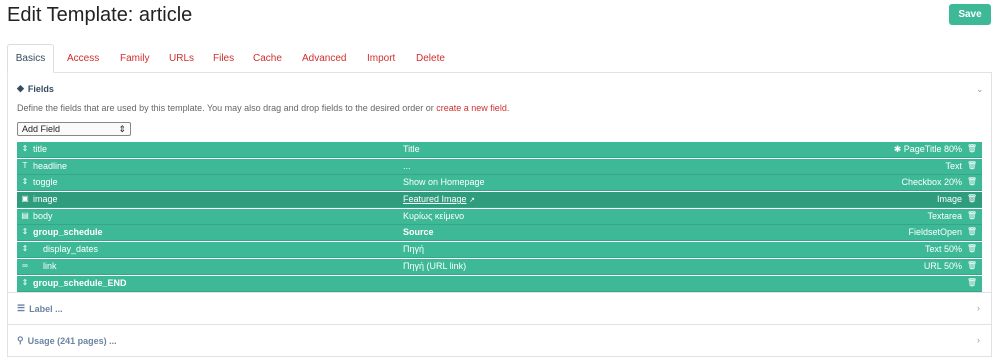 Image resolution: width=1000 pixels, height=362 pixels. Describe the element at coordinates (472, 108) in the screenshot. I see `create-field-link: create a new field.` at that location.